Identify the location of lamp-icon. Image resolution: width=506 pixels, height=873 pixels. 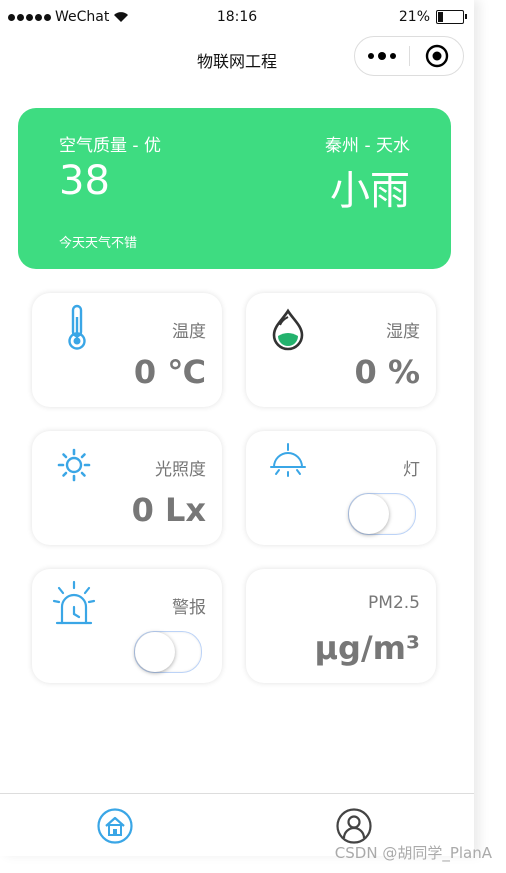
(288, 460).